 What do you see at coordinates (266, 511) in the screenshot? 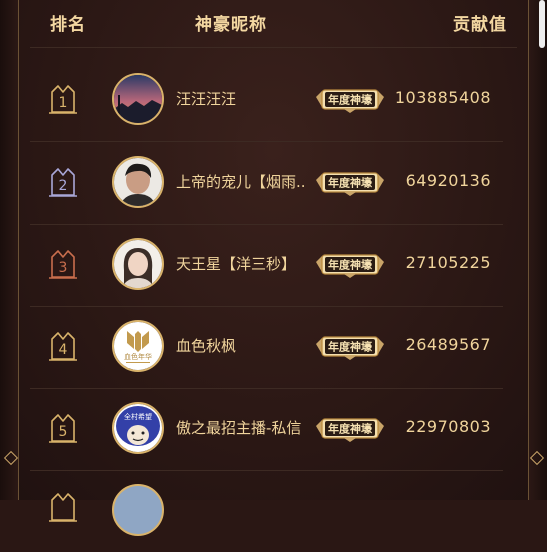
I see `leaderboard-row-partial` at bounding box center [266, 511].